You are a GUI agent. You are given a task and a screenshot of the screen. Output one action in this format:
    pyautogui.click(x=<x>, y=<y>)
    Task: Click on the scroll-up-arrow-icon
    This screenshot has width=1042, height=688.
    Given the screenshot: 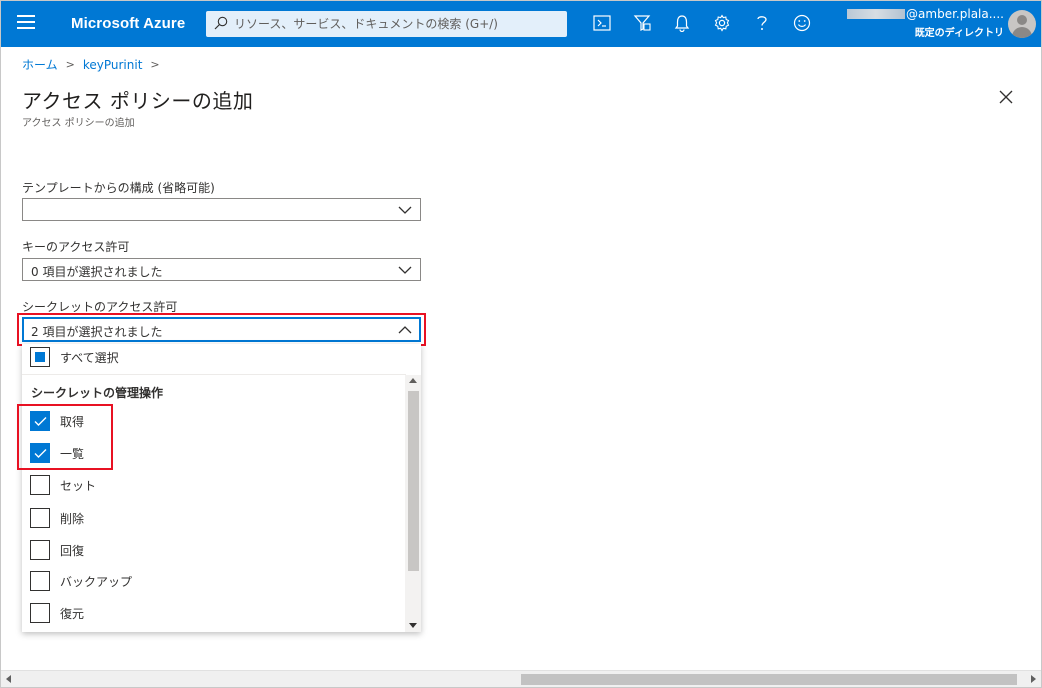 What is the action you would take?
    pyautogui.click(x=413, y=380)
    